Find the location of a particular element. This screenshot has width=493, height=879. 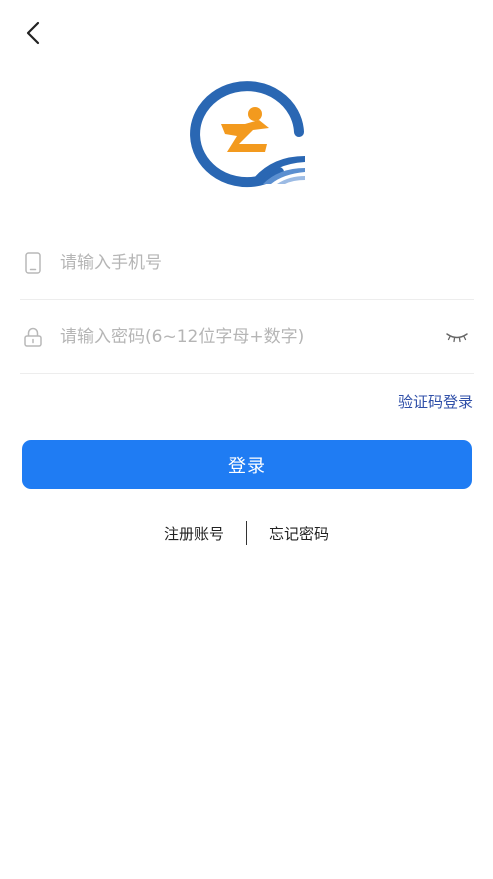

password-field is located at coordinates (247, 337).